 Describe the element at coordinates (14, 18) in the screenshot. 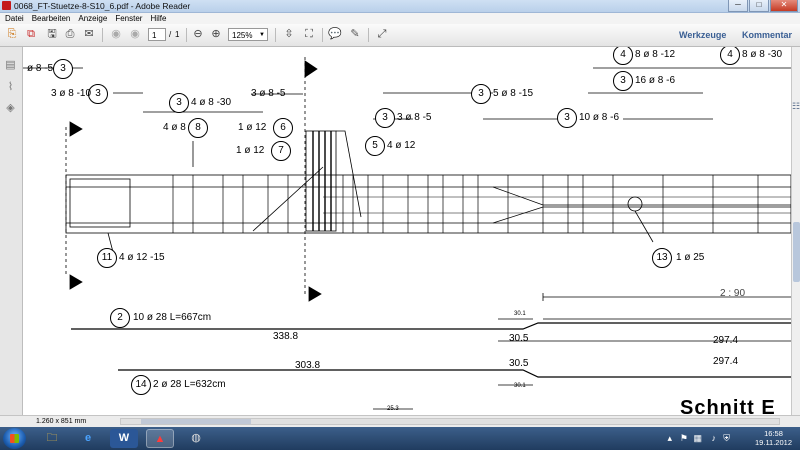

I see `menu-datei: Datei` at that location.